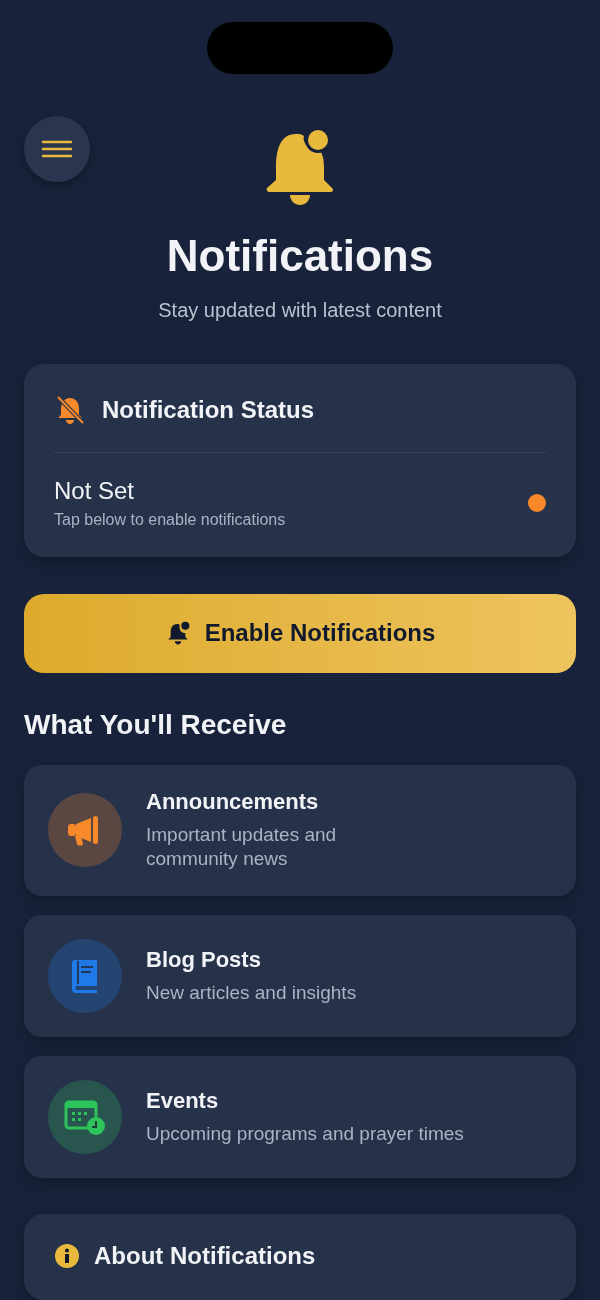 This screenshot has height=1300, width=600. What do you see at coordinates (156, 724) in the screenshot?
I see `section-heading: What You'll Receive` at bounding box center [156, 724].